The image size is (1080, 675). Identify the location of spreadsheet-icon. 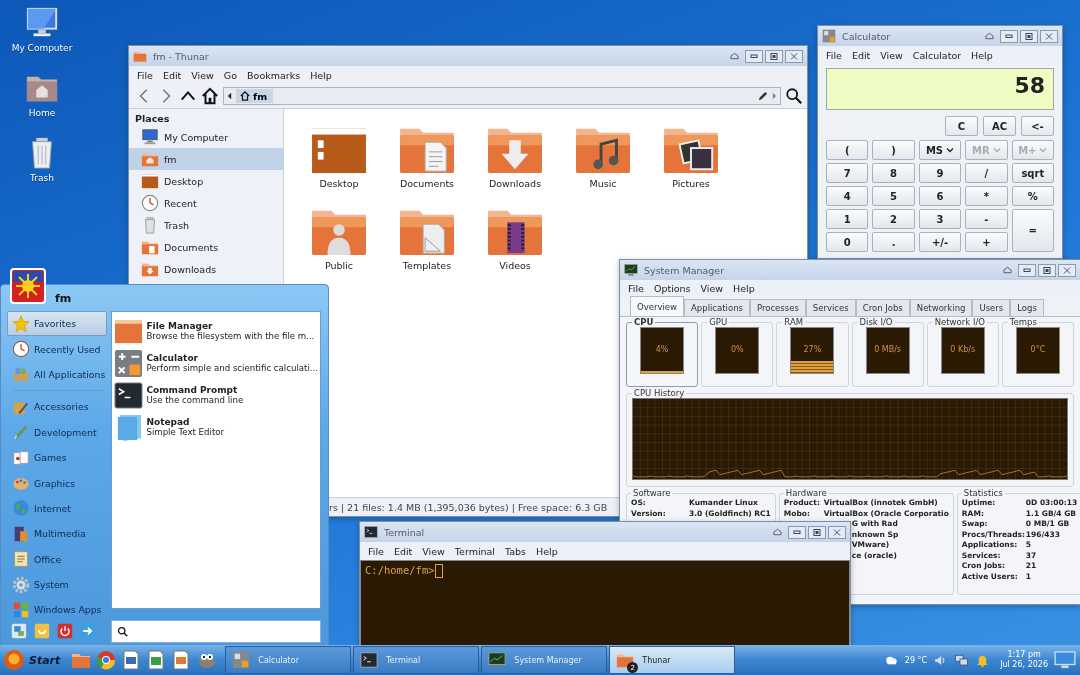
(156, 660).